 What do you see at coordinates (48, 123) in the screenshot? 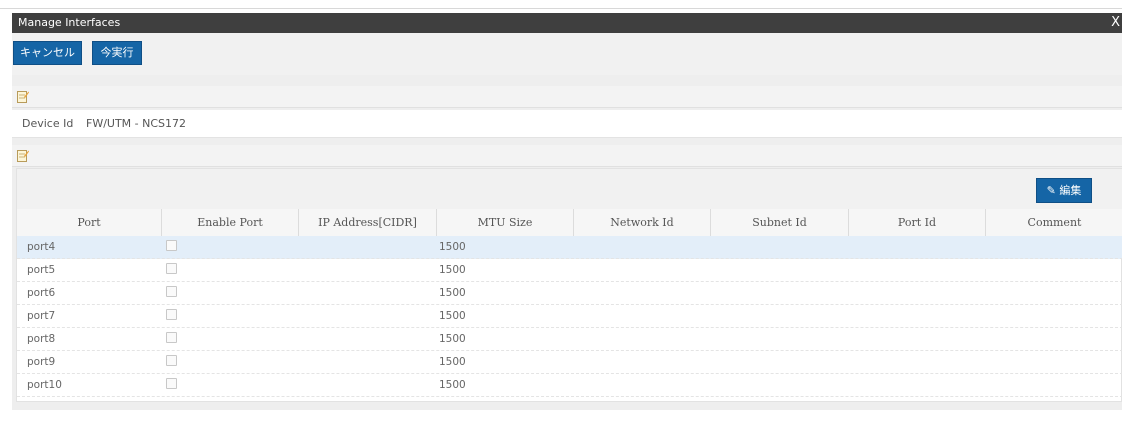
I see `device-id-label: Device Id` at bounding box center [48, 123].